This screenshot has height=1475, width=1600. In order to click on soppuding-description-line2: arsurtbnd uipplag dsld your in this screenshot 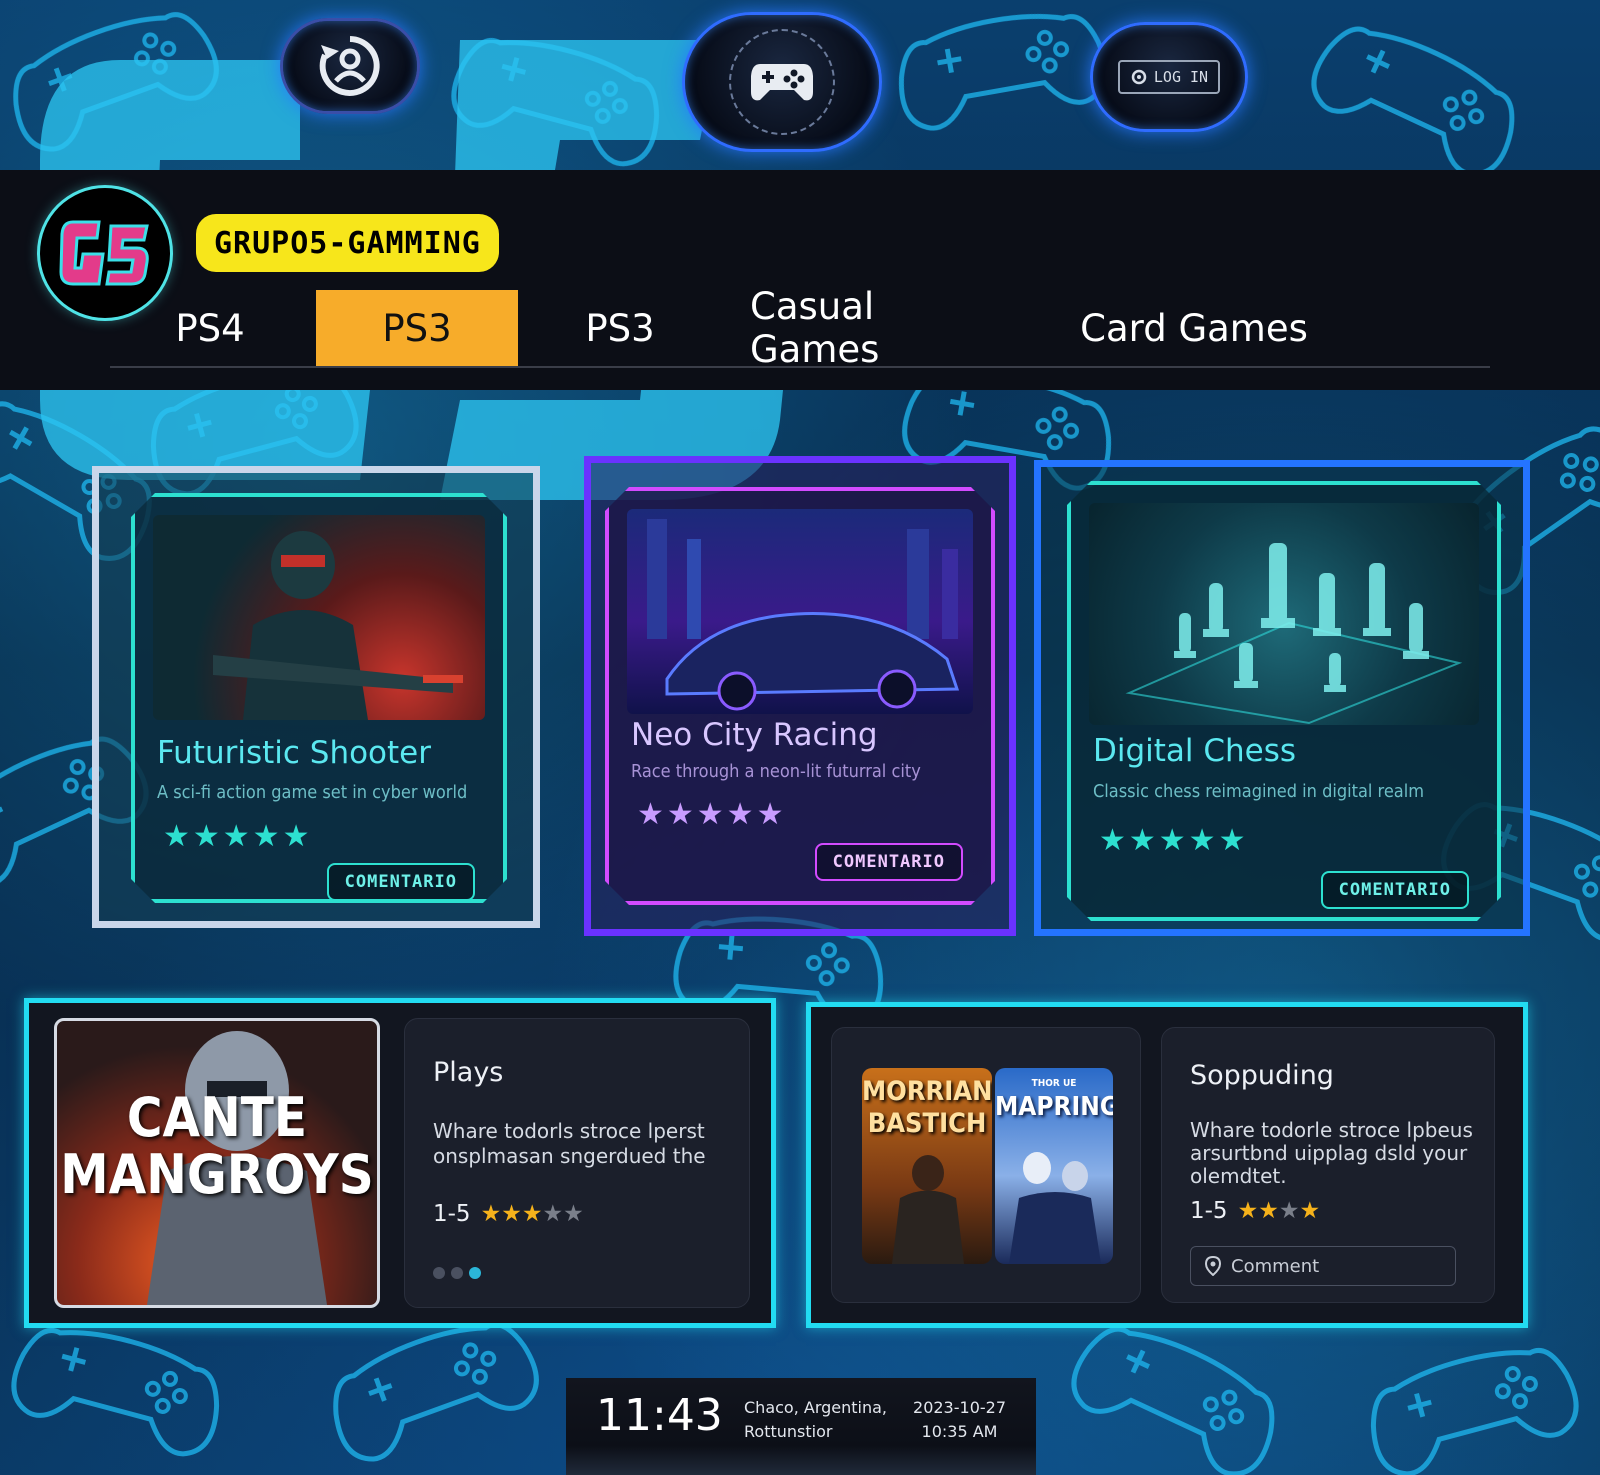, I will do `click(1329, 1153)`.